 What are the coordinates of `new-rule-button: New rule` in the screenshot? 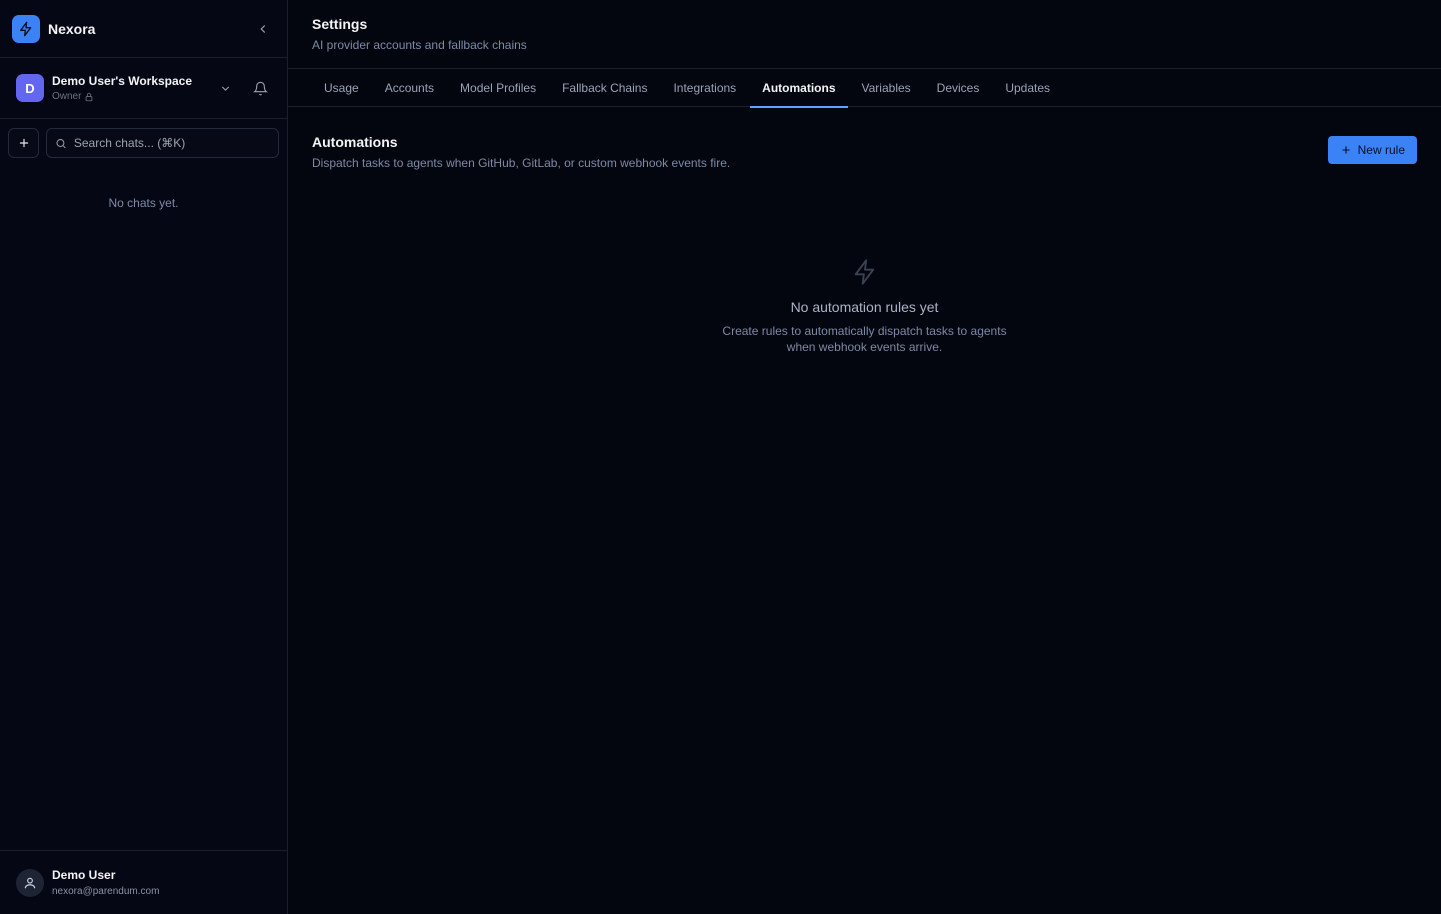 It's located at (1372, 150).